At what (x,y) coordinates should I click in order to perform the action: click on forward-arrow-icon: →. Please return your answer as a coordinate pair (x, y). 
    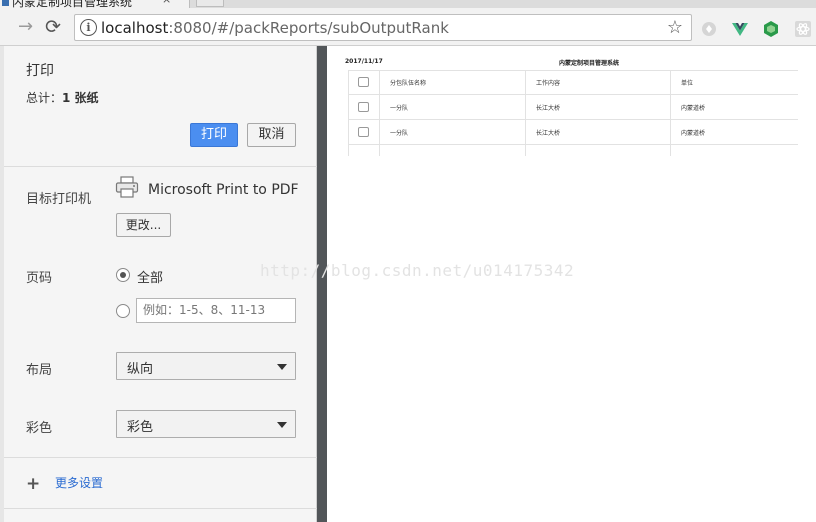
    Looking at the image, I should click on (25, 27).